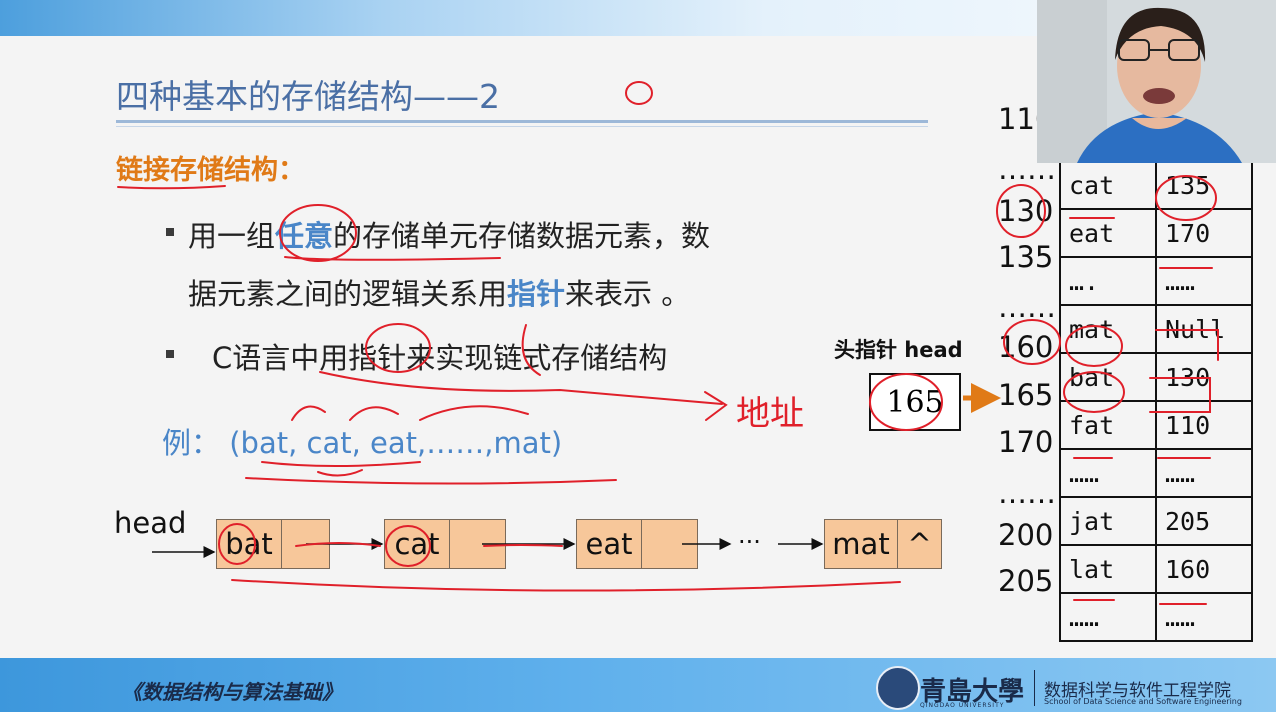 The height and width of the screenshot is (712, 1276). I want to click on course-name: 《数据结构与算法基础》, so click(232, 692).